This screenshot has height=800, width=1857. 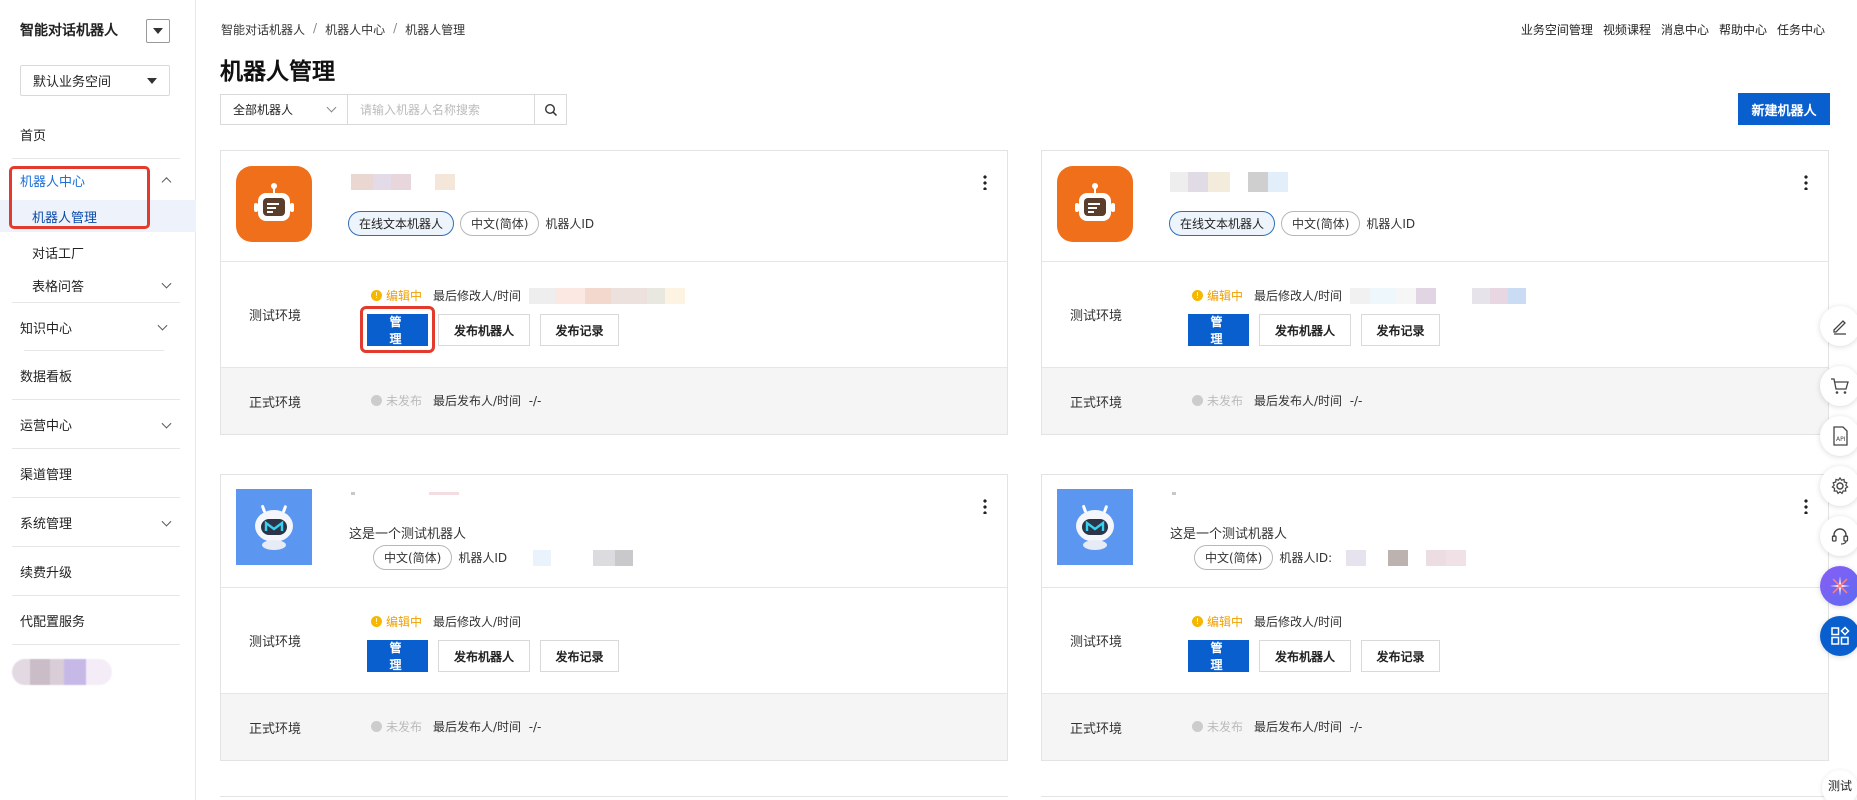 I want to click on top-links: 业务空间管理 视频课程 消息中心 帮助中心 任务中心, so click(x=1673, y=29).